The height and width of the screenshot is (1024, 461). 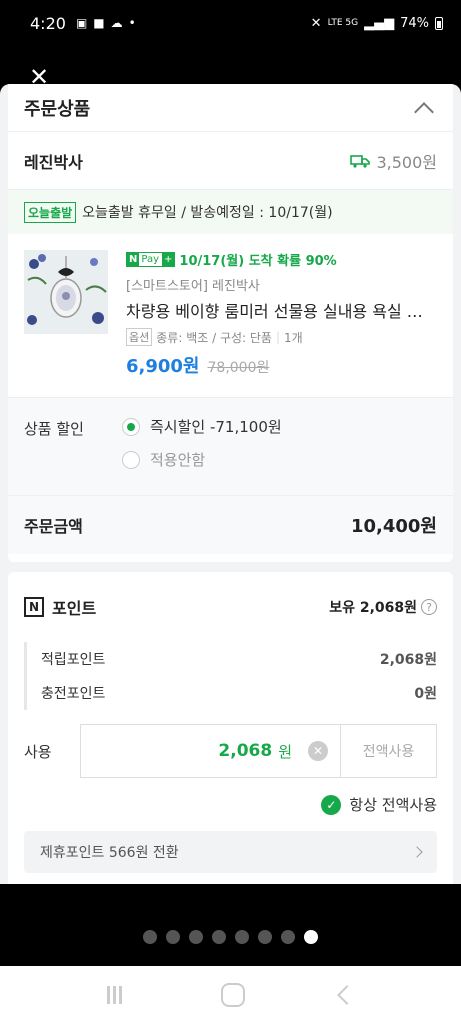 What do you see at coordinates (331, 804) in the screenshot?
I see `check-icon: ✓` at bounding box center [331, 804].